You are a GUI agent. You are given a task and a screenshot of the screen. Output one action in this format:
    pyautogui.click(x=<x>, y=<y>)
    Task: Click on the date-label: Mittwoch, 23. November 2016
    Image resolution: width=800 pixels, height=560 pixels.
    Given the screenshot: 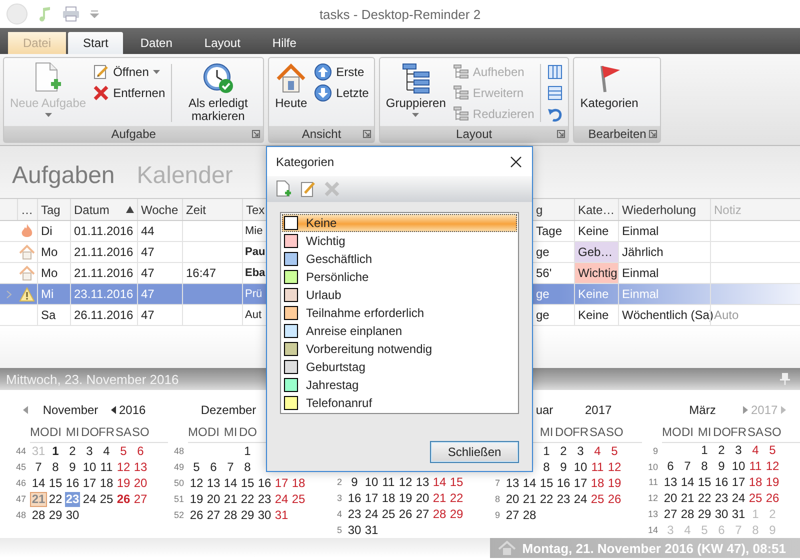 What is the action you would take?
    pyautogui.click(x=92, y=379)
    